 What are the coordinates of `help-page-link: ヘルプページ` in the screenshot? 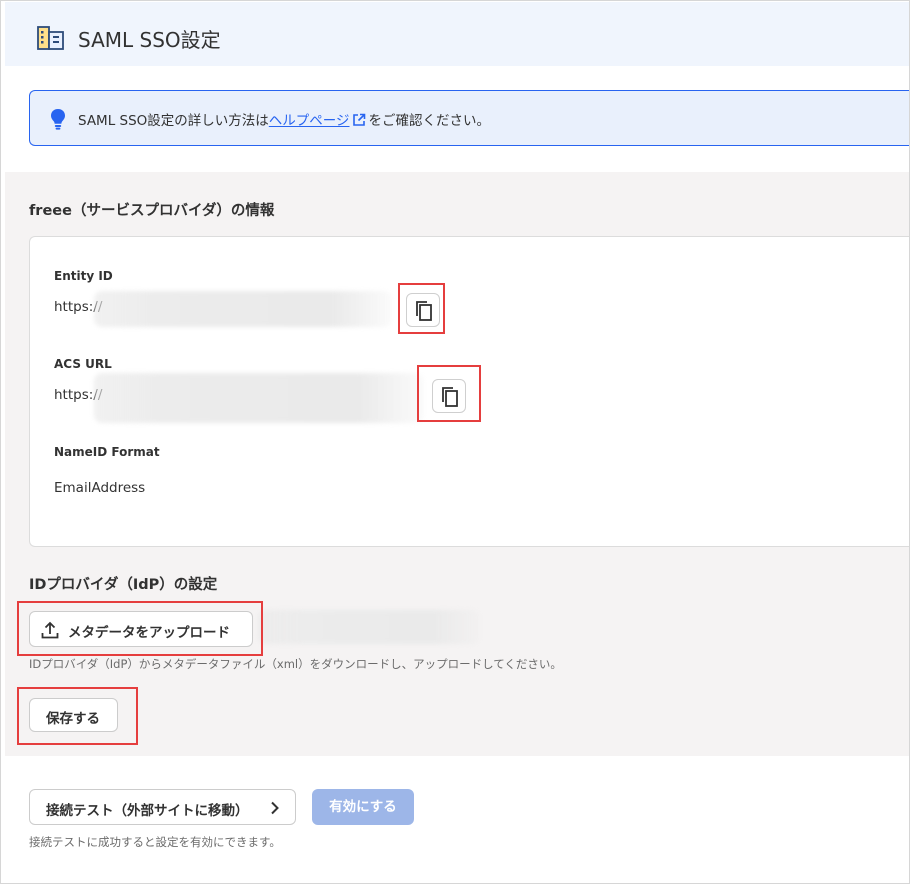 It's located at (309, 121).